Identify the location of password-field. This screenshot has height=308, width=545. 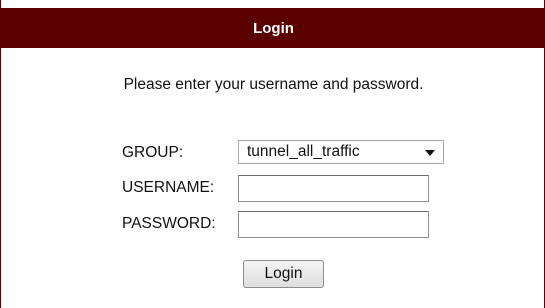
(333, 224).